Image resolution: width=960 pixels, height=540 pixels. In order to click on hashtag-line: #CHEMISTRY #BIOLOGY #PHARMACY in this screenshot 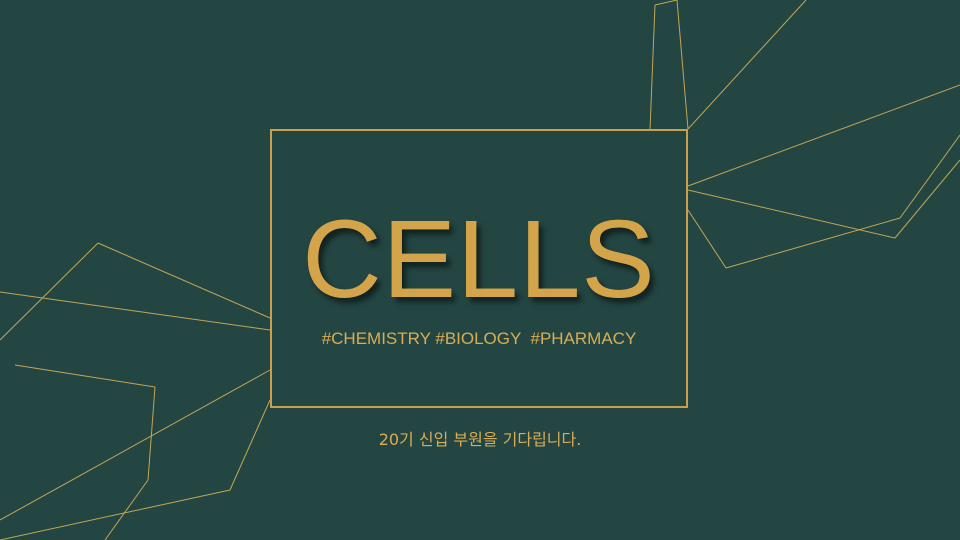, I will do `click(479, 338)`.